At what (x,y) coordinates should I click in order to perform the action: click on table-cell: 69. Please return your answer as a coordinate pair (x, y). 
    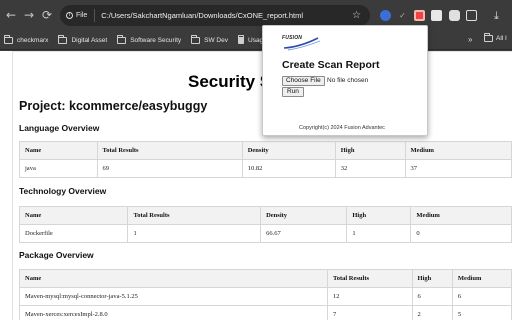
    Looking at the image, I should click on (169, 168).